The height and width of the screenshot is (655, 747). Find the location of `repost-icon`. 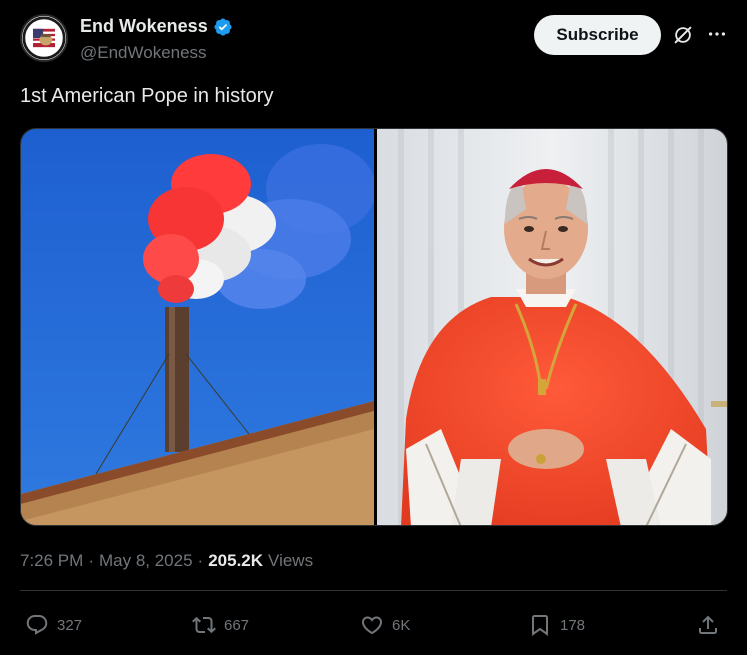

repost-icon is located at coordinates (204, 625).